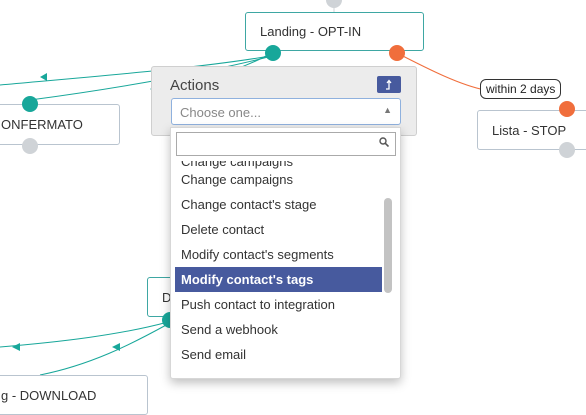 This screenshot has width=586, height=415. I want to click on actions-panel: Actions Choose one... ▲, so click(284, 101).